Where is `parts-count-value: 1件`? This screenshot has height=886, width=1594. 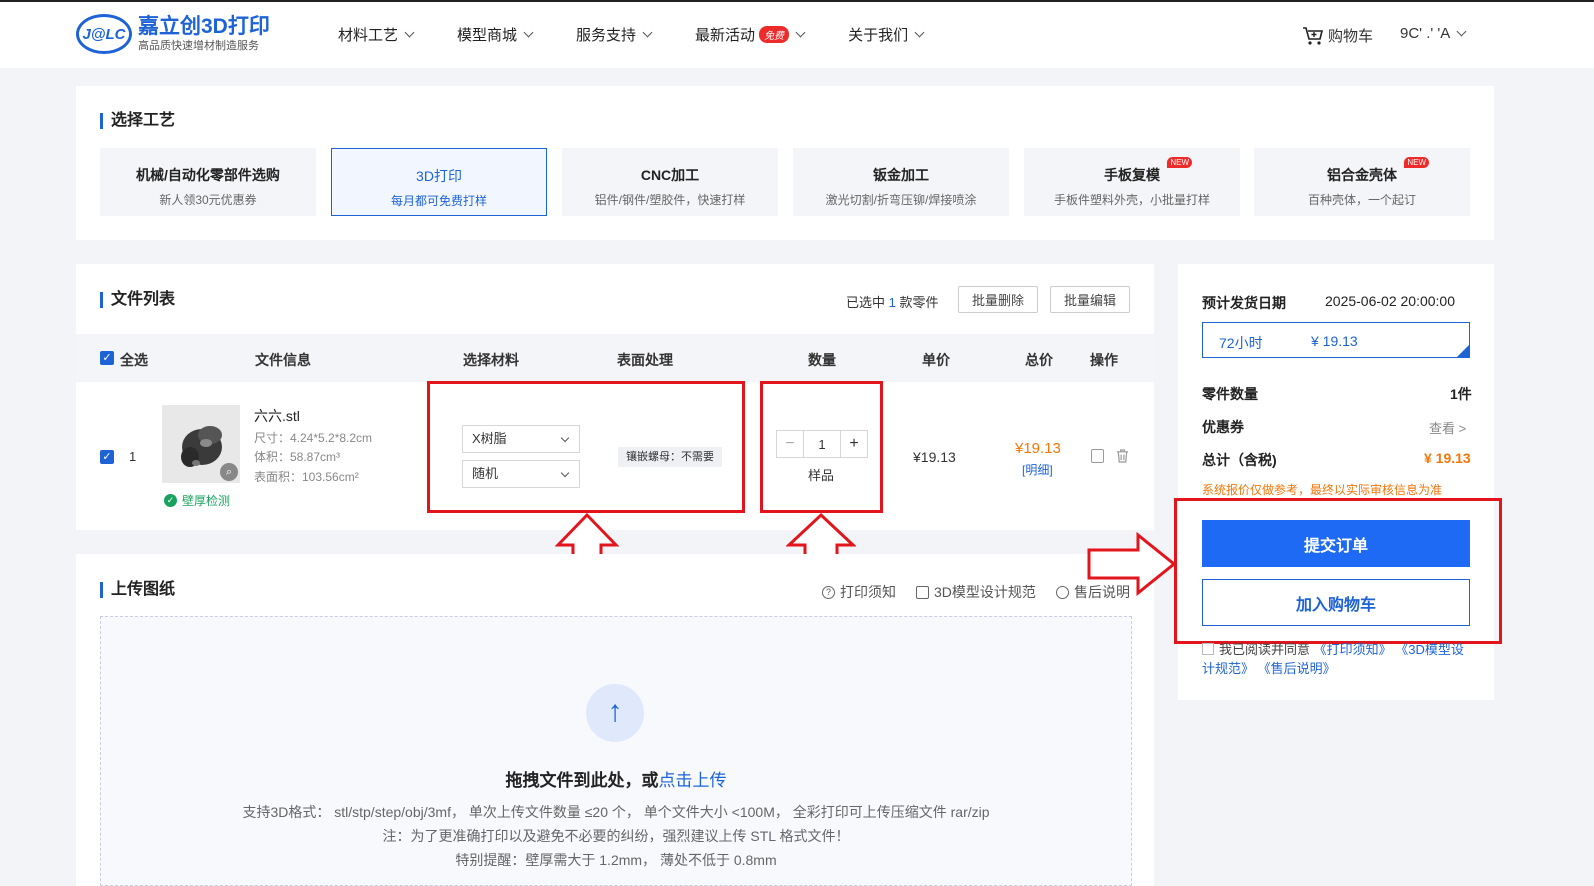 parts-count-value: 1件 is located at coordinates (1461, 394).